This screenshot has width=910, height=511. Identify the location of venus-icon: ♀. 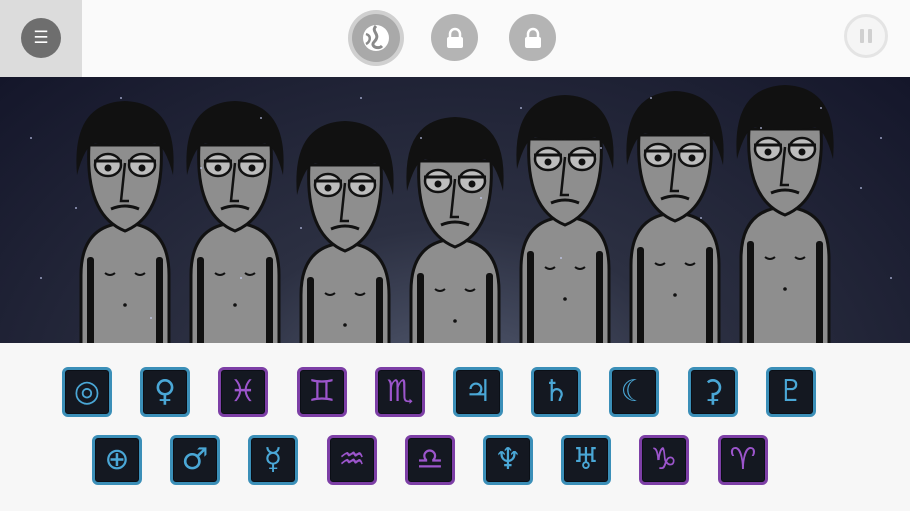
(165, 391).